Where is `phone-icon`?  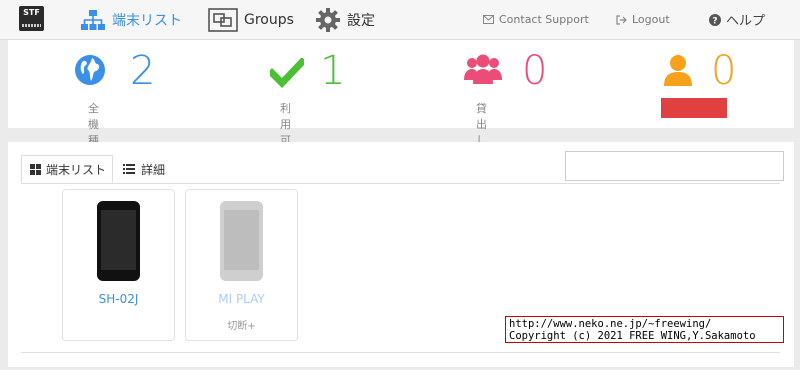 phone-icon is located at coordinates (118, 241).